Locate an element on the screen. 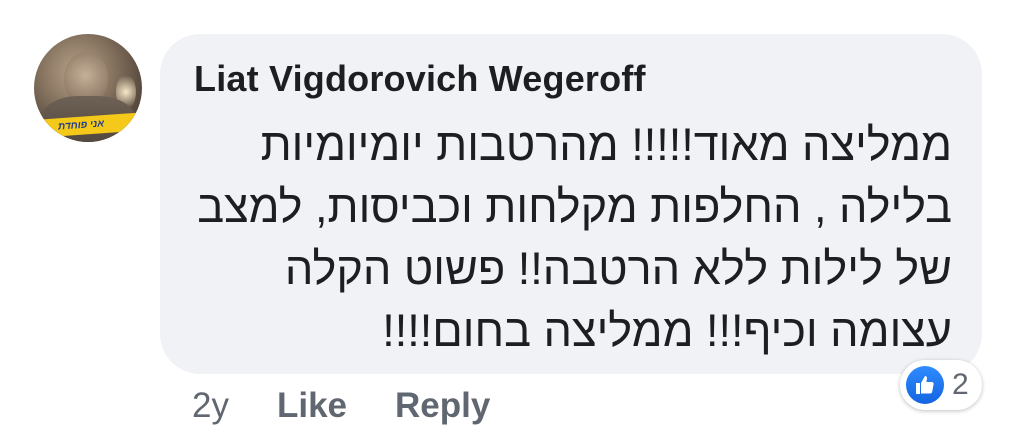  reactions-badge: 2 is located at coordinates (941, 385).